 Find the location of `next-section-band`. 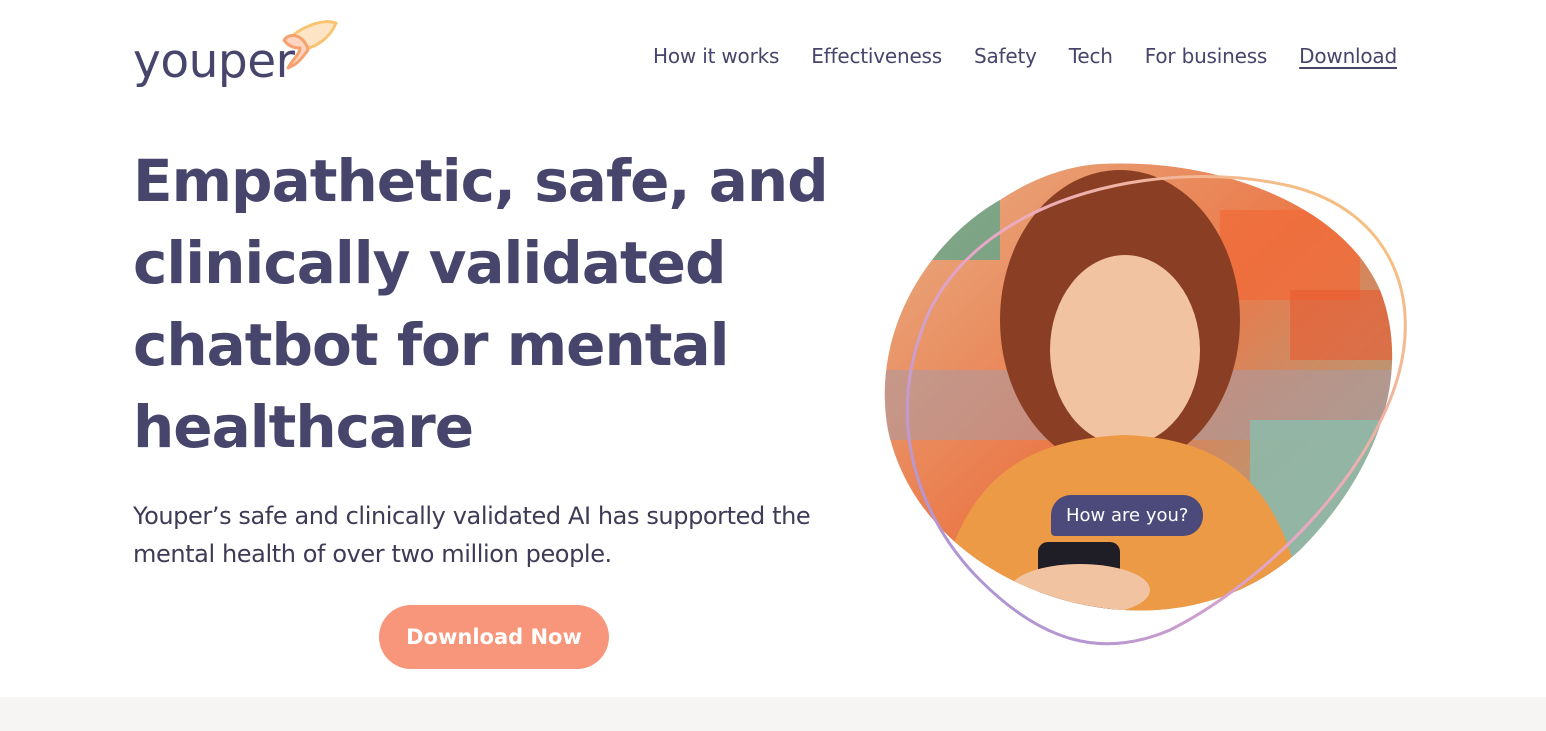

next-section-band is located at coordinates (773, 714).